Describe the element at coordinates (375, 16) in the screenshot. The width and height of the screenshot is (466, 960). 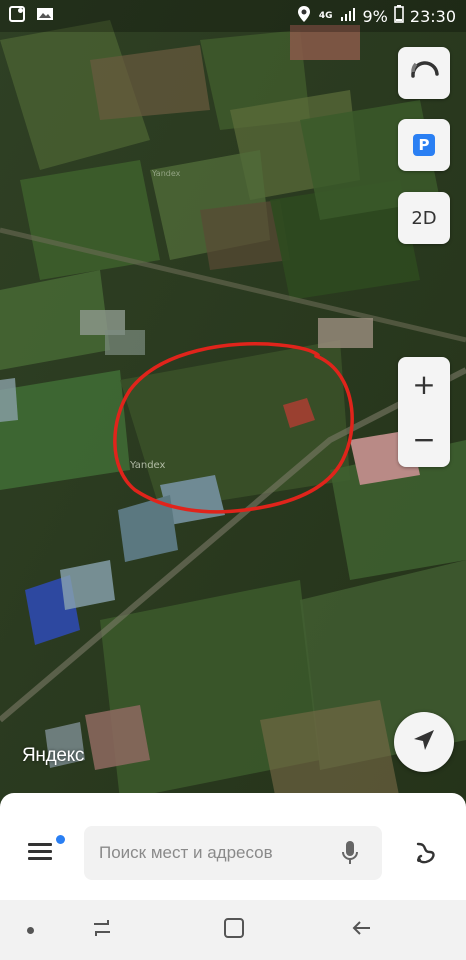
I see `battery-percent: 9%` at that location.